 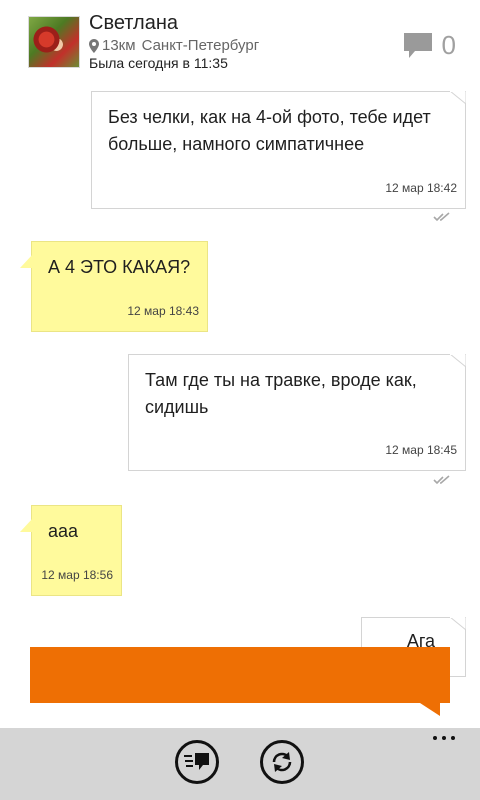 What do you see at coordinates (421, 450) in the screenshot?
I see `message-time: 12 мар 18:45` at bounding box center [421, 450].